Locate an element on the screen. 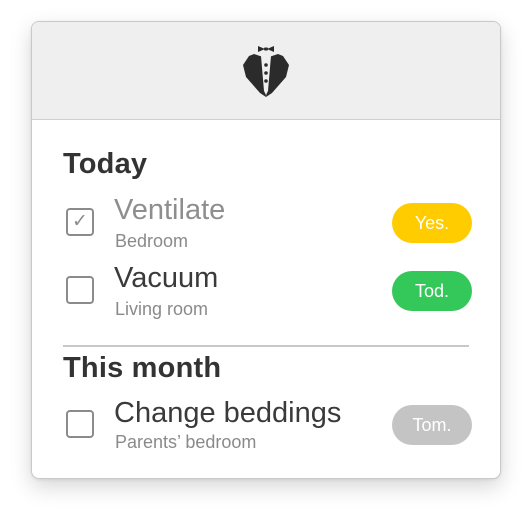 This screenshot has height=520, width=532. task-location: Parents’ bedroom is located at coordinates (186, 442).